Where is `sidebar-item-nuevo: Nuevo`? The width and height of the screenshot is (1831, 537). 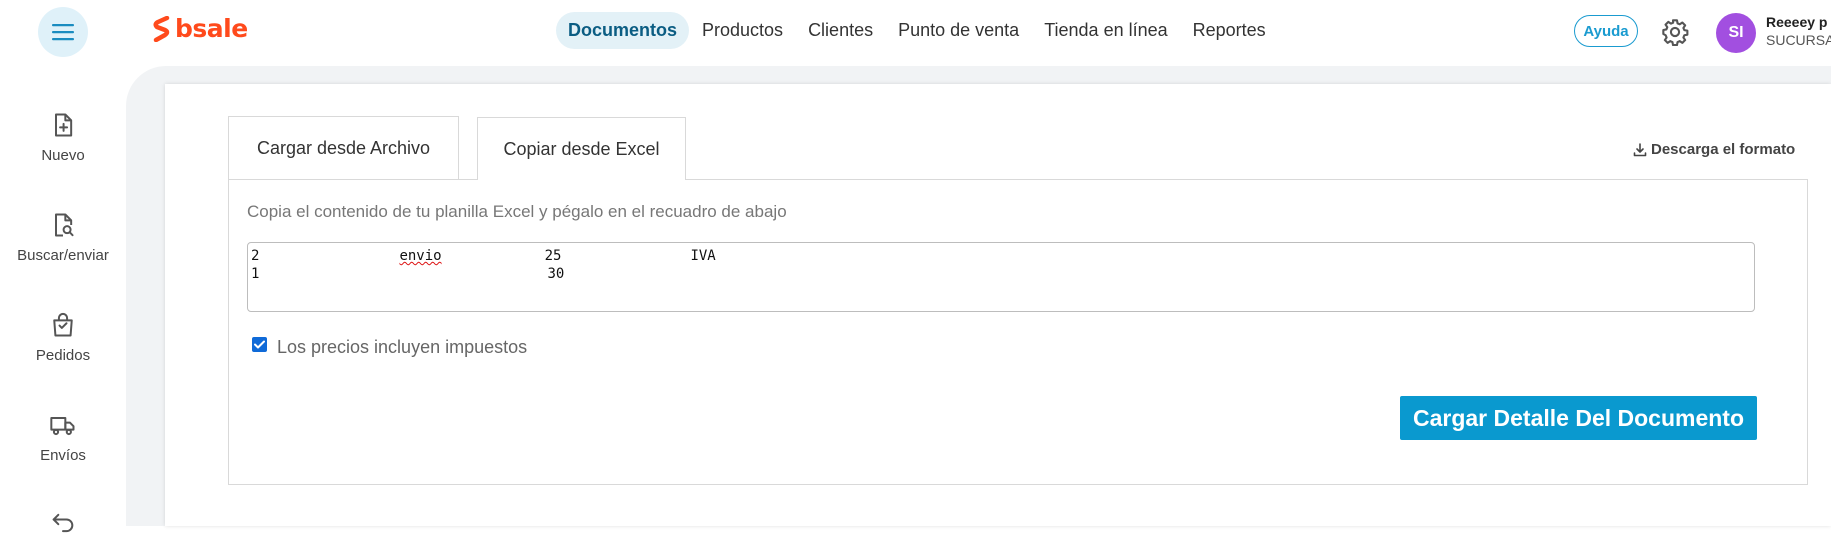 sidebar-item-nuevo: Nuevo is located at coordinates (63, 137).